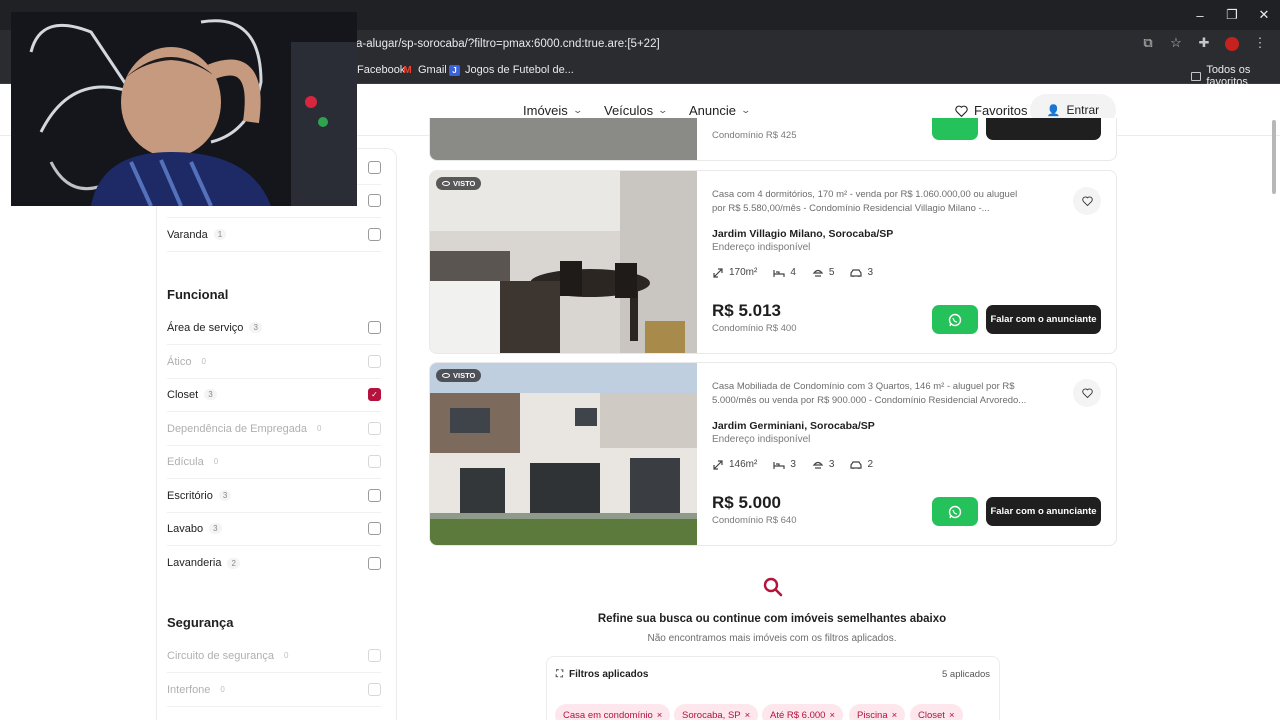 This screenshot has width=1280, height=720. What do you see at coordinates (374, 394) in the screenshot?
I see `filter-checkbox-checked: ✓` at bounding box center [374, 394].